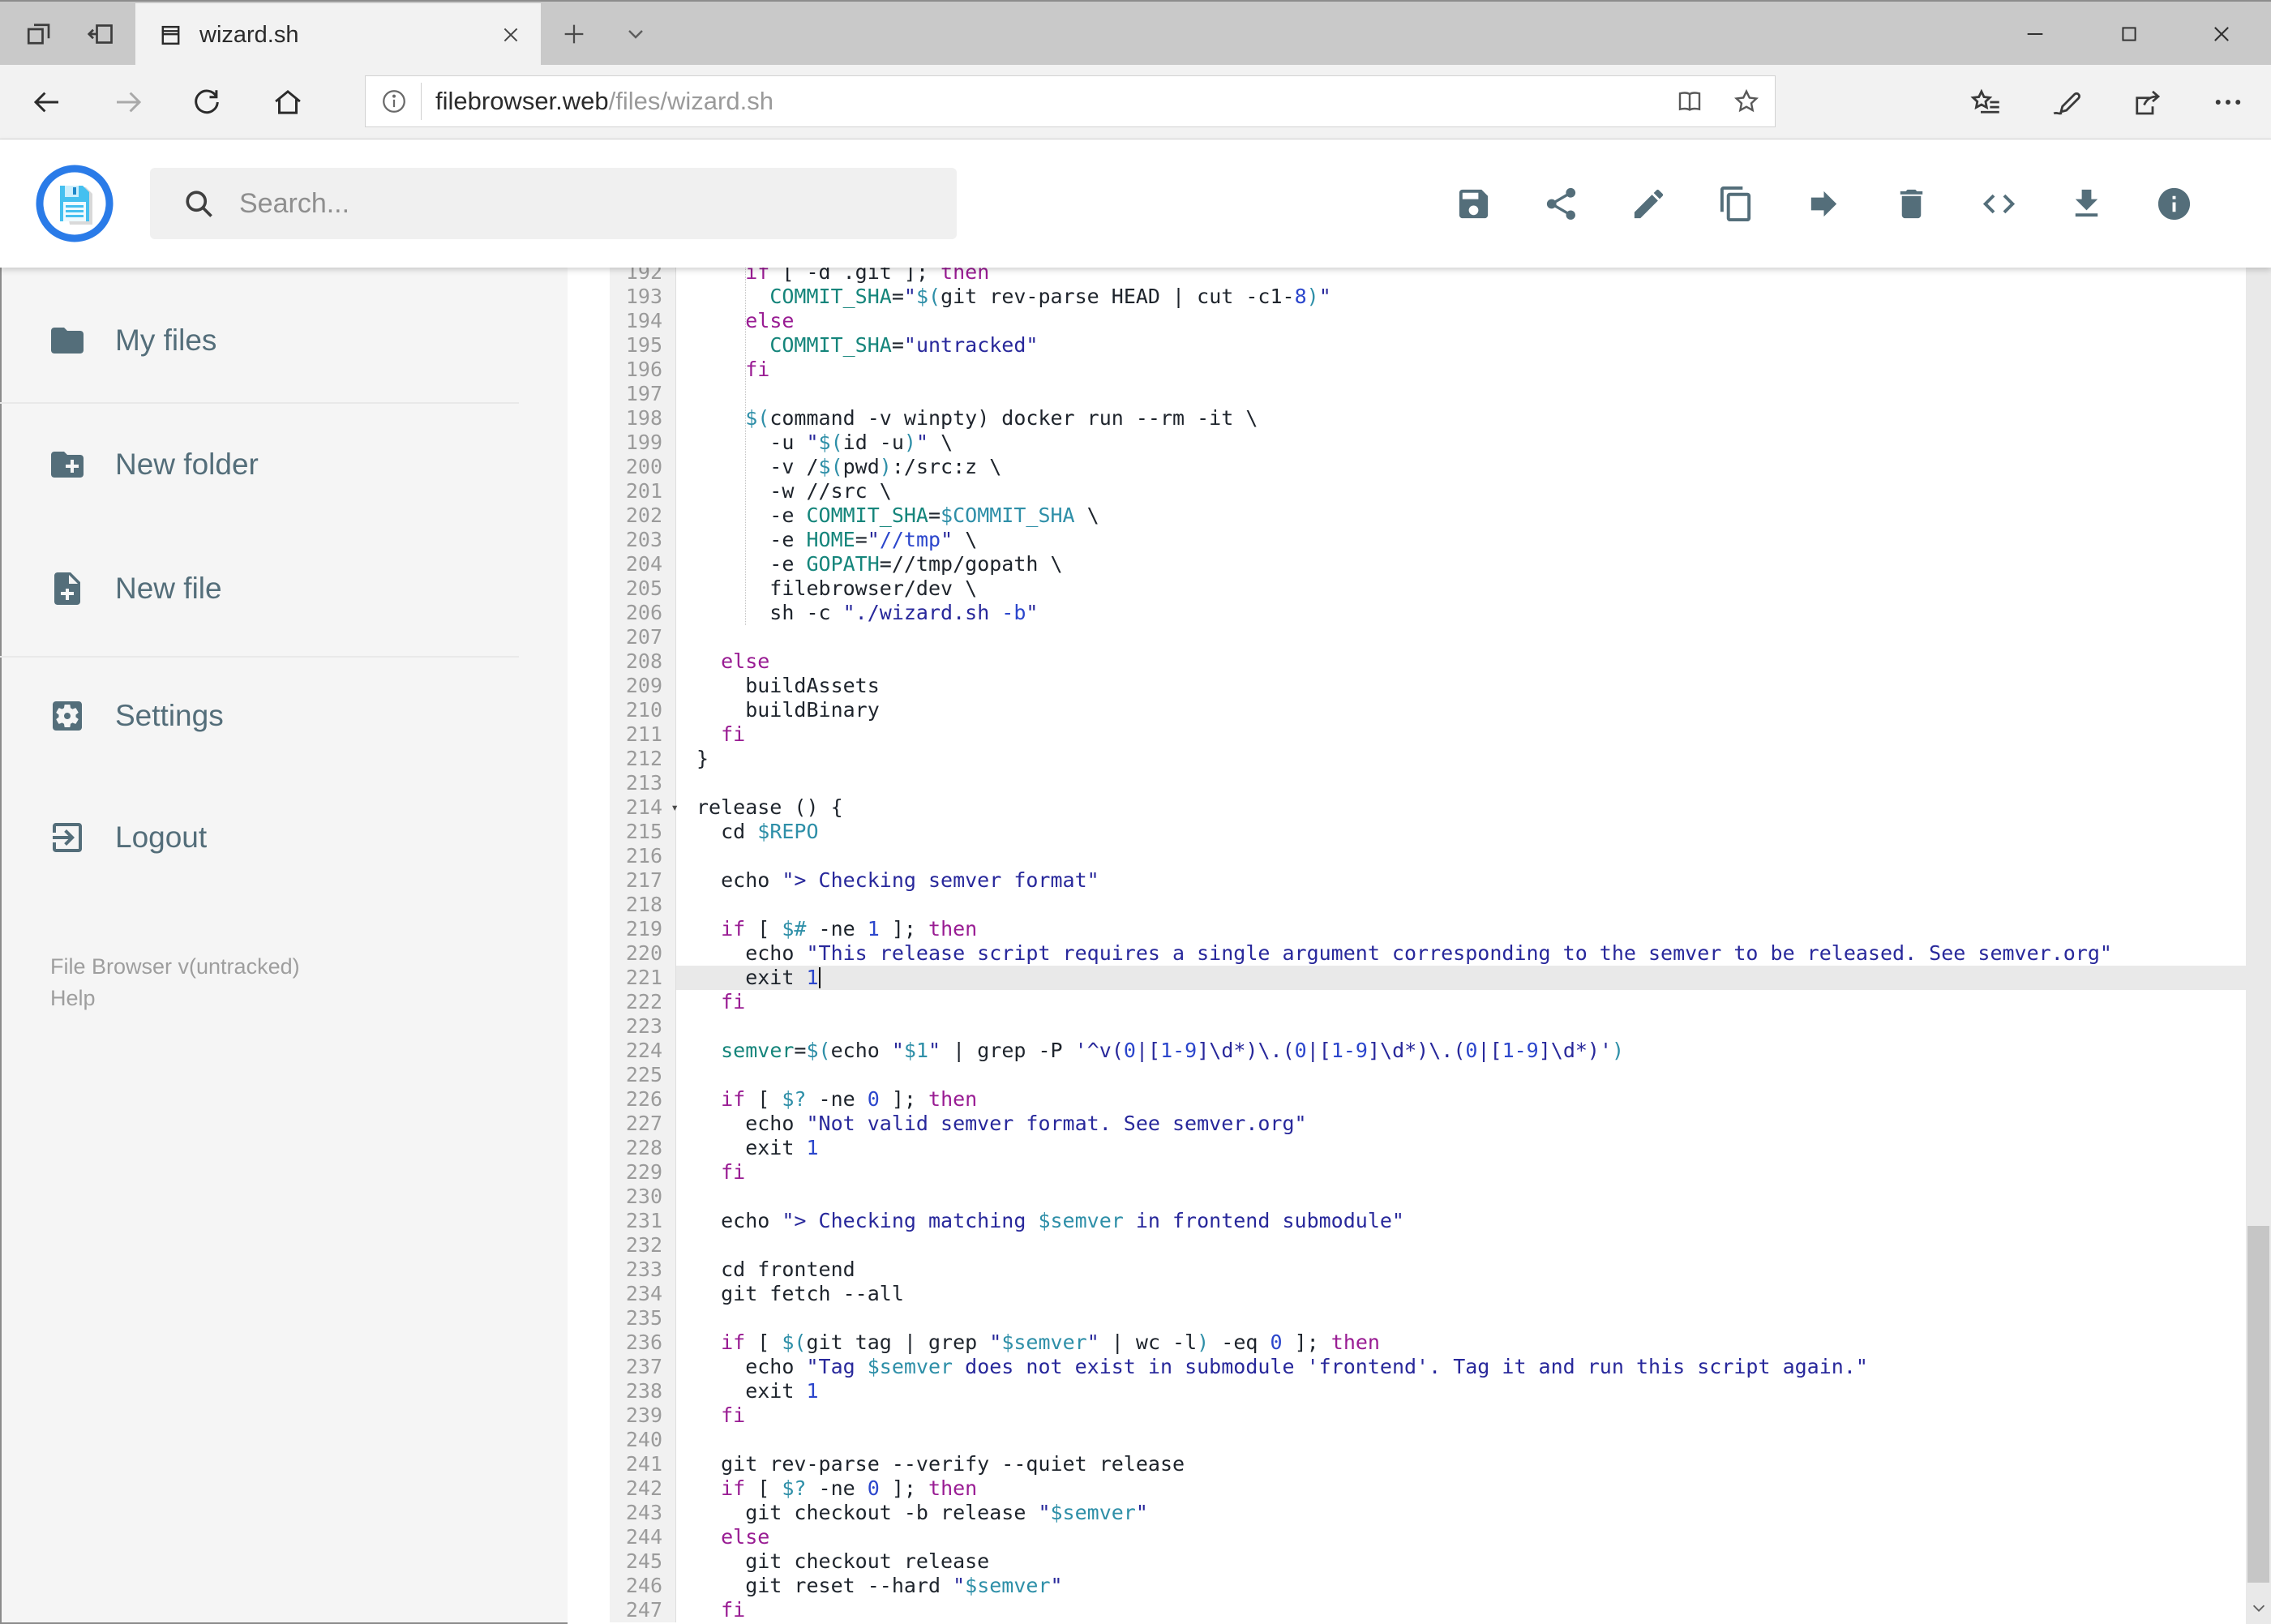 This screenshot has height=1624, width=2271. What do you see at coordinates (259, 716) in the screenshot?
I see `sidebar-item-settings: Settings` at bounding box center [259, 716].